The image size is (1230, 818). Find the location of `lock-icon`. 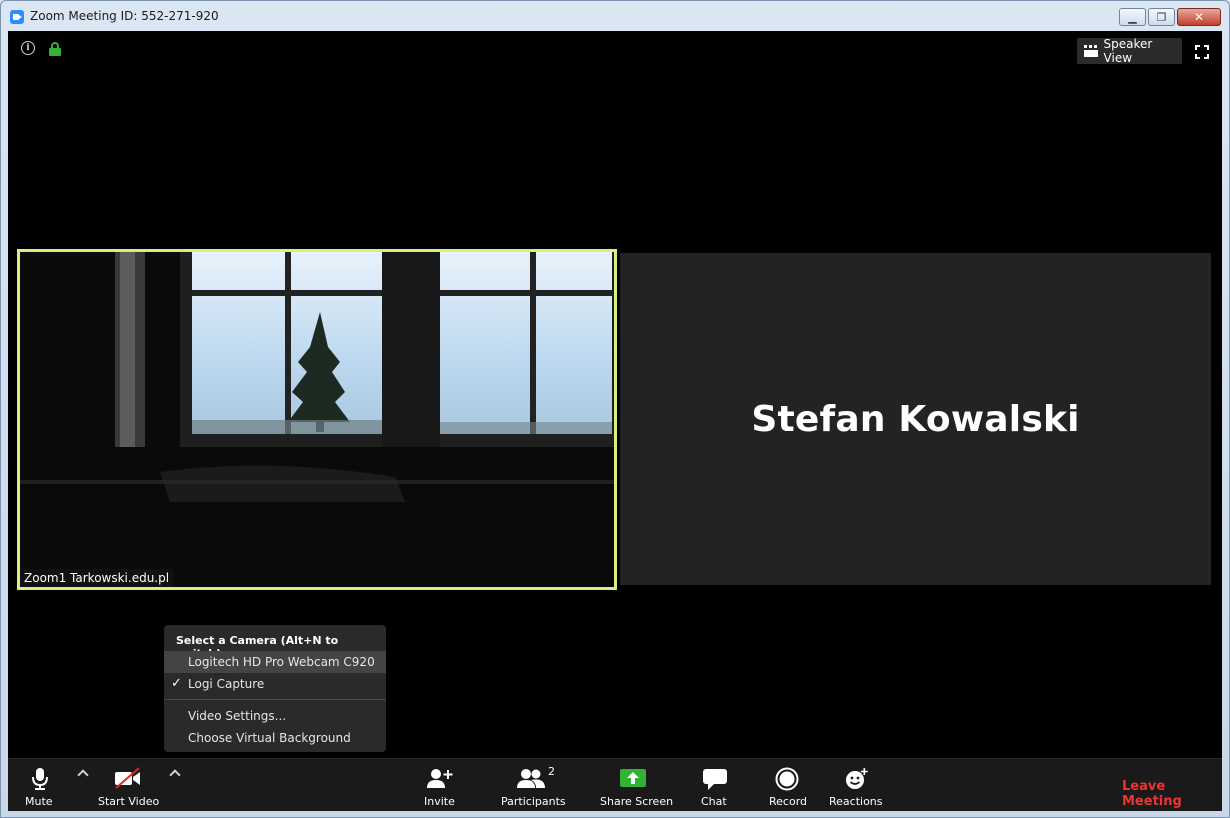

lock-icon is located at coordinates (55, 49).